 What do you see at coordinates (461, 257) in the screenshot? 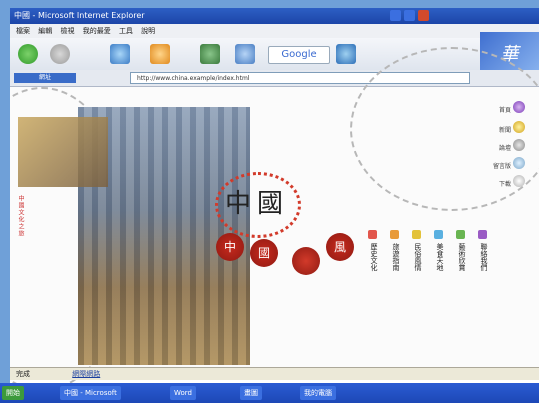
I see `nav-link-art: 藝術欣賞` at bounding box center [461, 257].